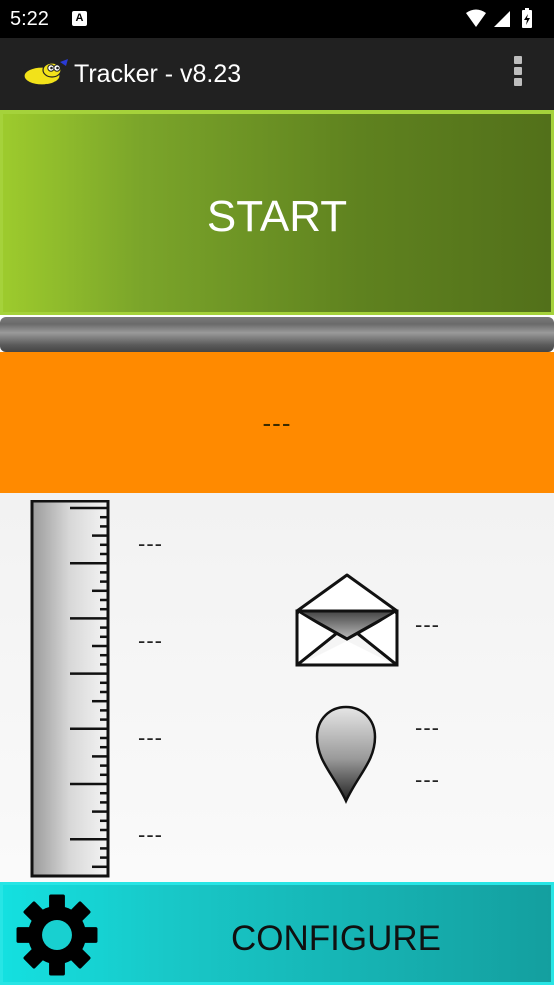 The width and height of the screenshot is (554, 985). Describe the element at coordinates (150, 640) in the screenshot. I see `ruler-value-2: ---` at that location.